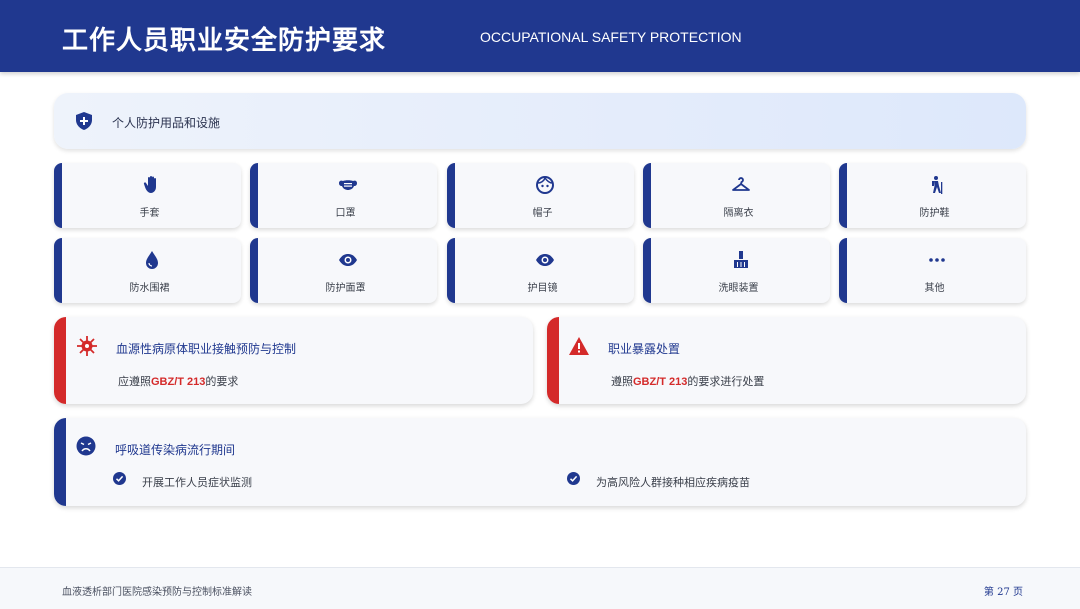 The width and height of the screenshot is (1080, 609). What do you see at coordinates (542, 288) in the screenshot?
I see `tile-label: 护目镜` at bounding box center [542, 288].